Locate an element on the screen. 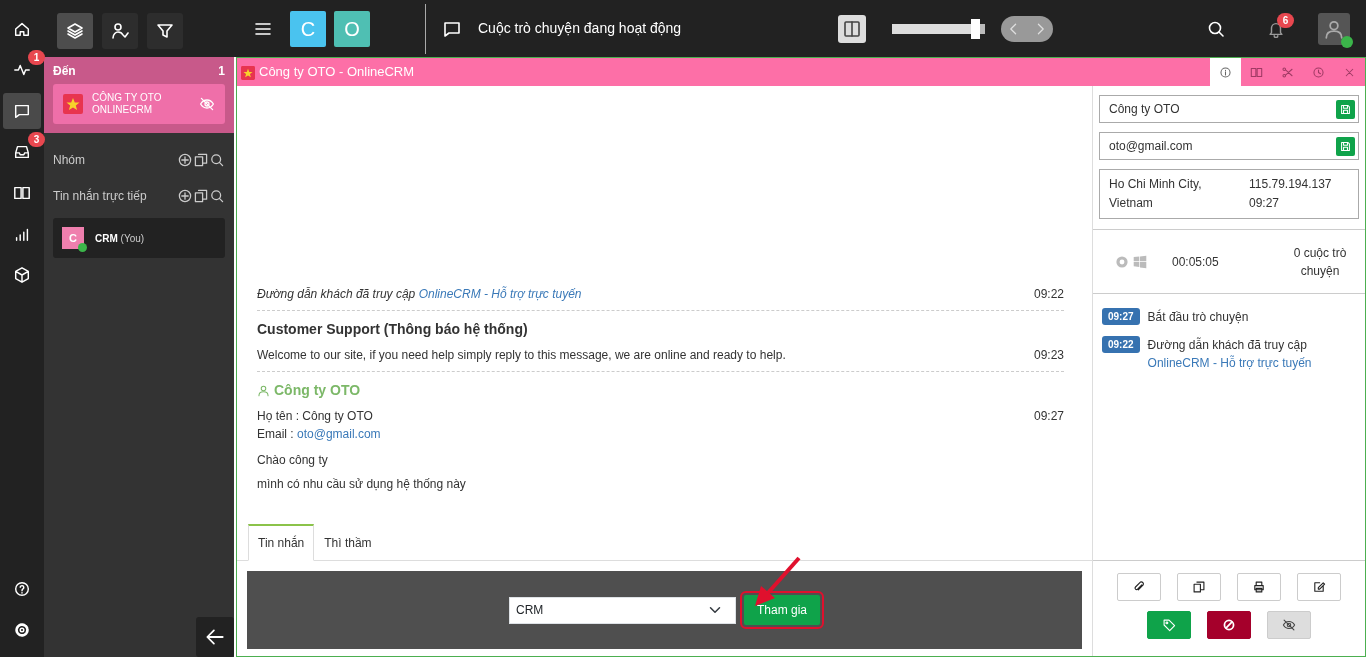 Image resolution: width=1366 pixels, height=657 pixels. notifications-button: 6 is located at coordinates (1276, 28).